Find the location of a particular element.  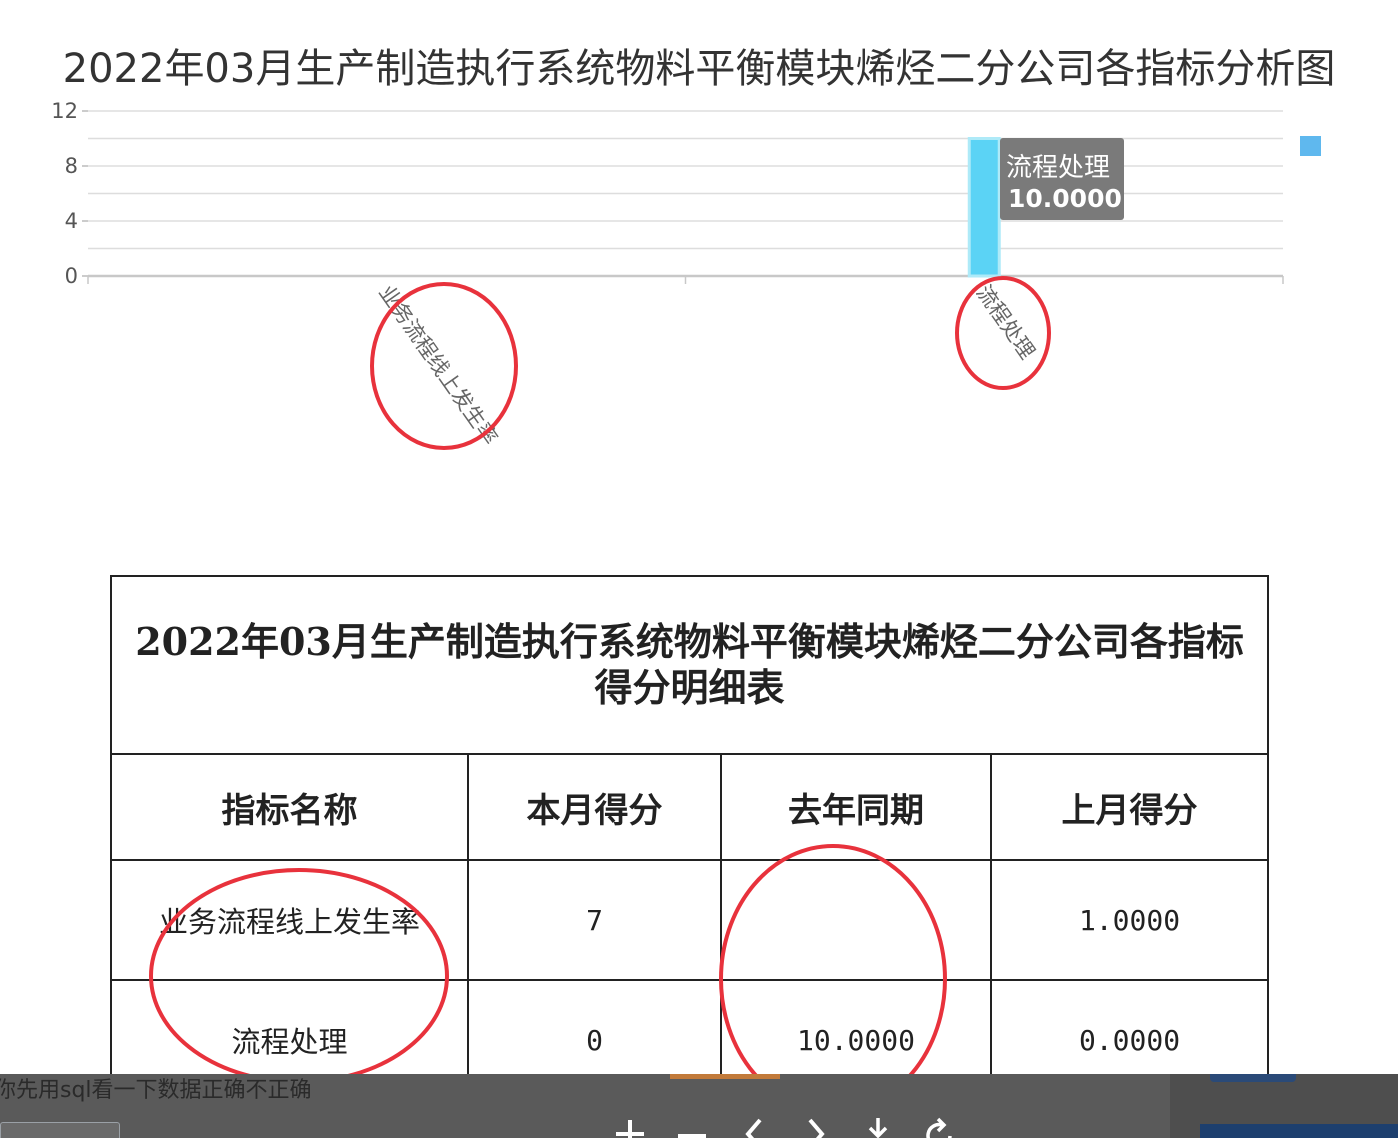

bars is located at coordinates (984, 207).